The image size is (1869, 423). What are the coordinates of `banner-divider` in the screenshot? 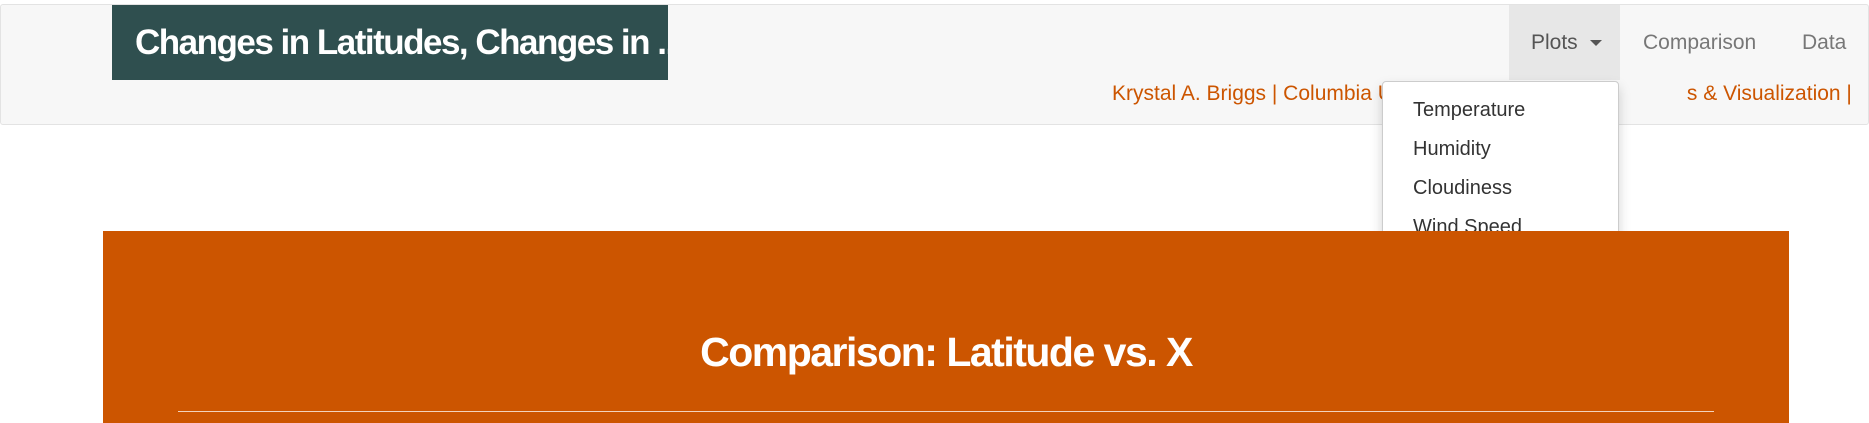 It's located at (946, 411).